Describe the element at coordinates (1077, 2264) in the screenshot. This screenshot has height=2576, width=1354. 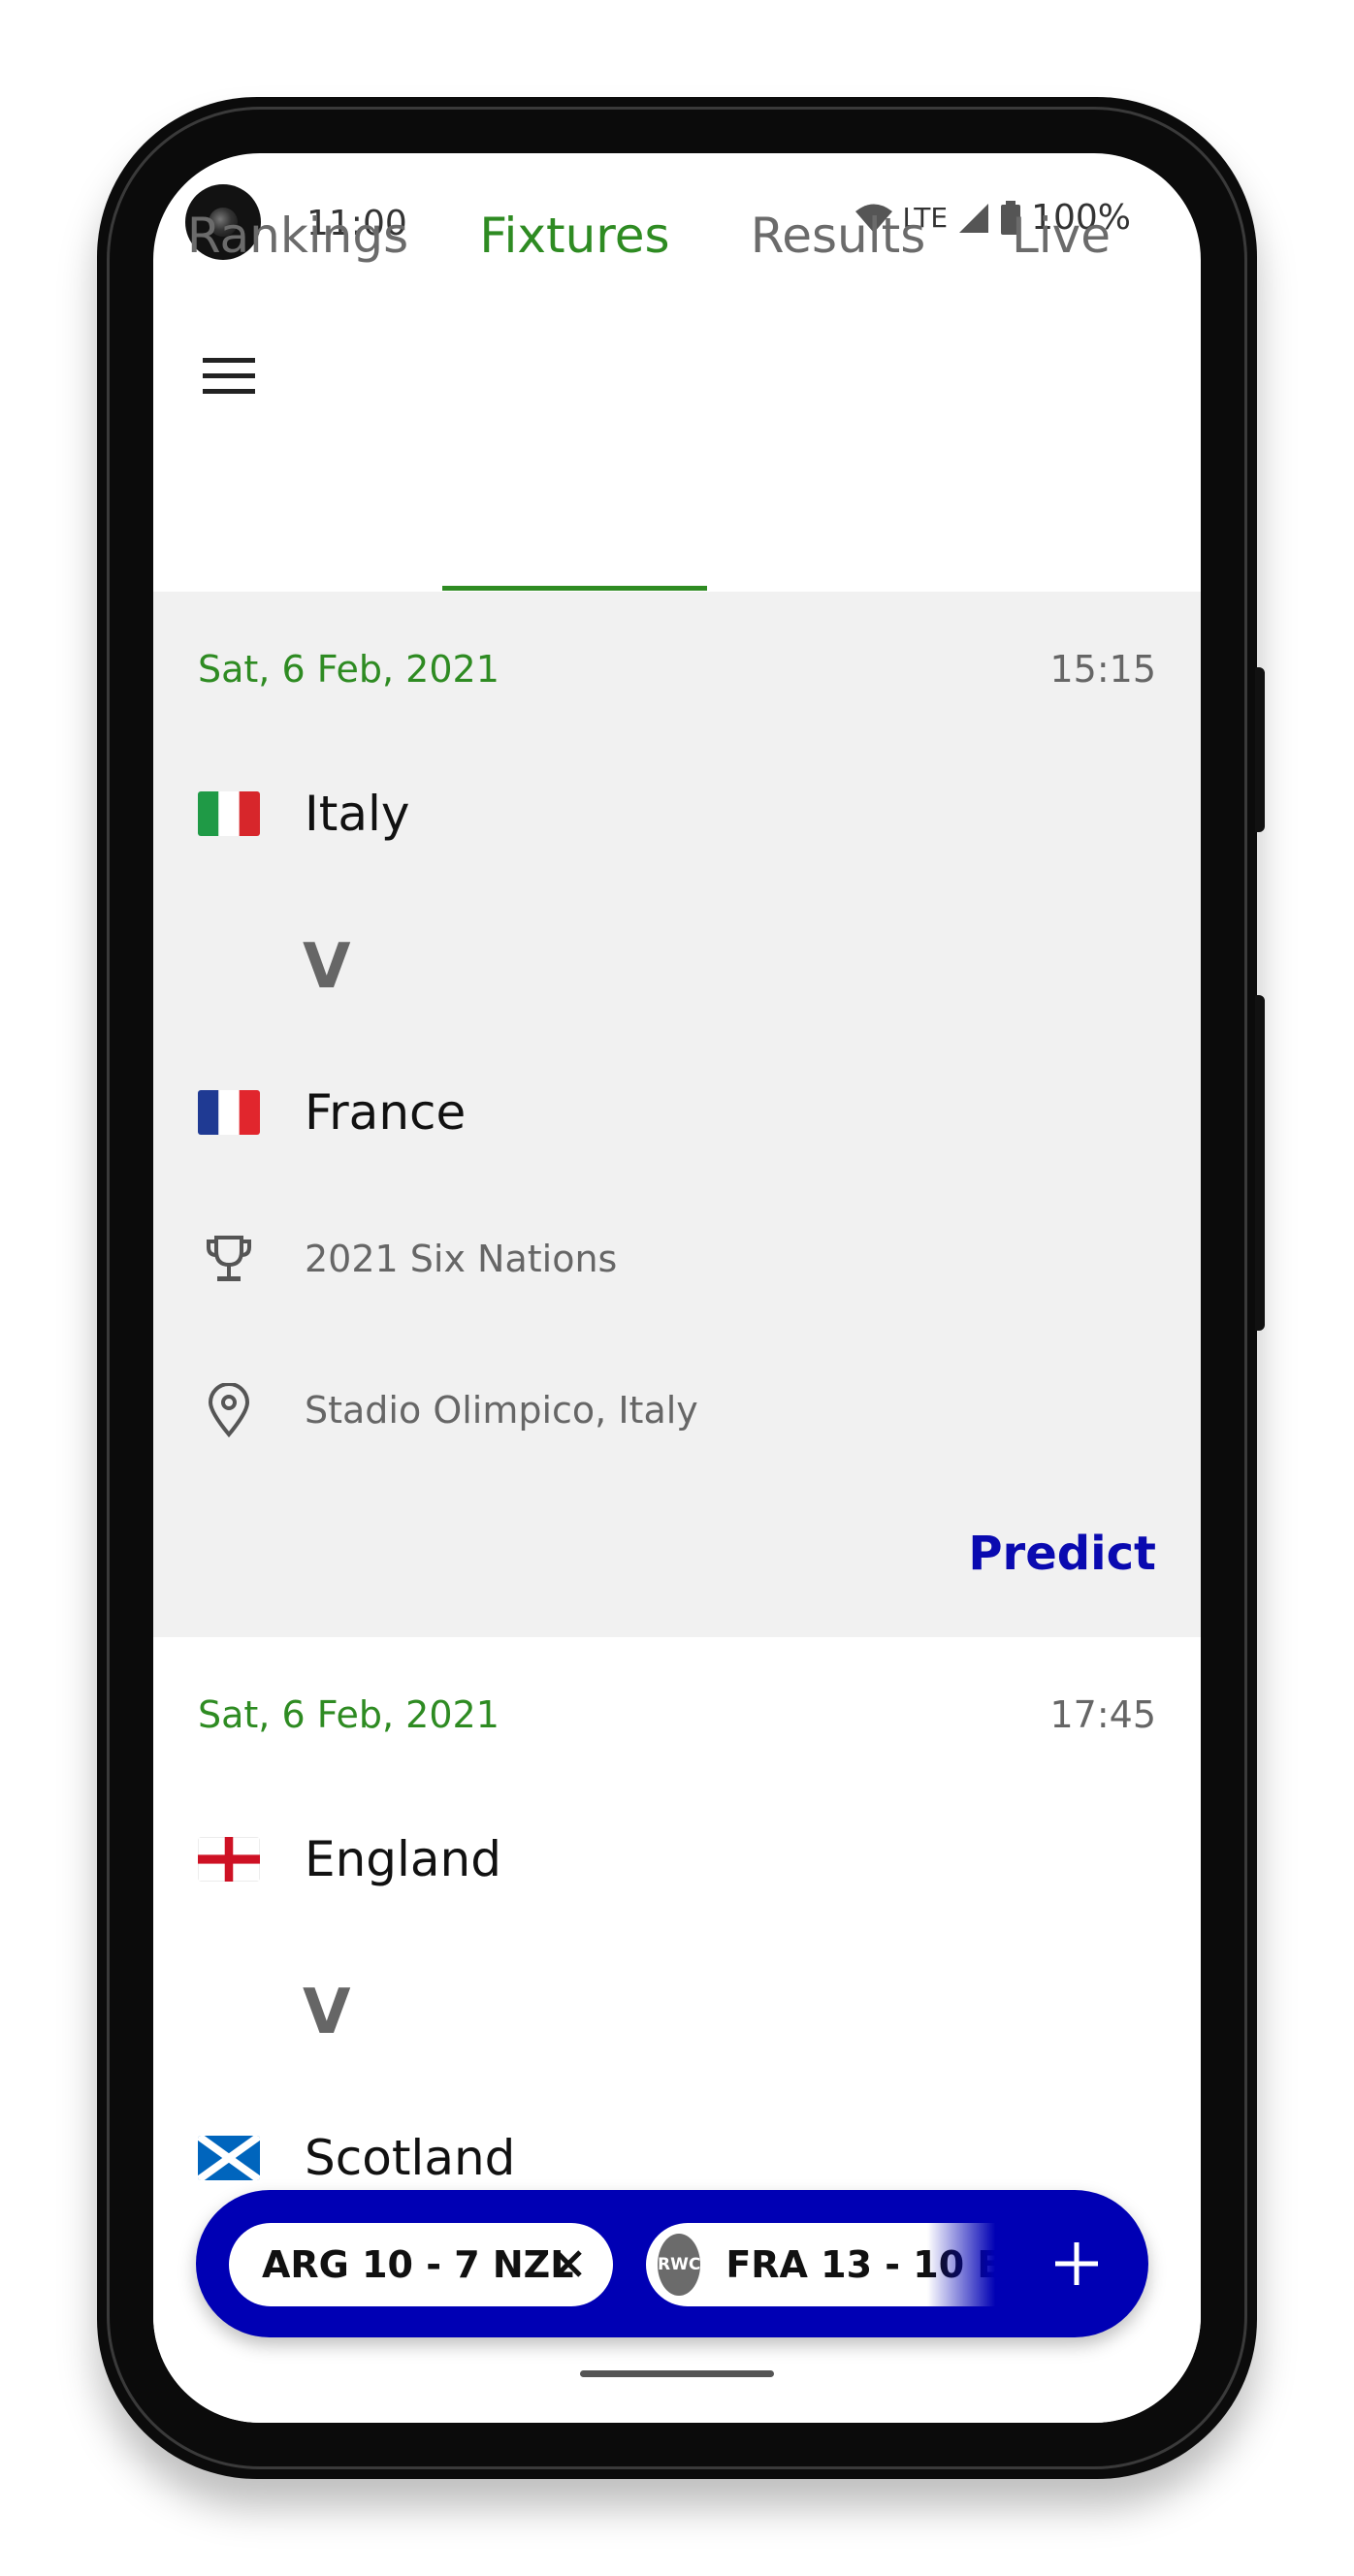
I see `plus-icon` at that location.